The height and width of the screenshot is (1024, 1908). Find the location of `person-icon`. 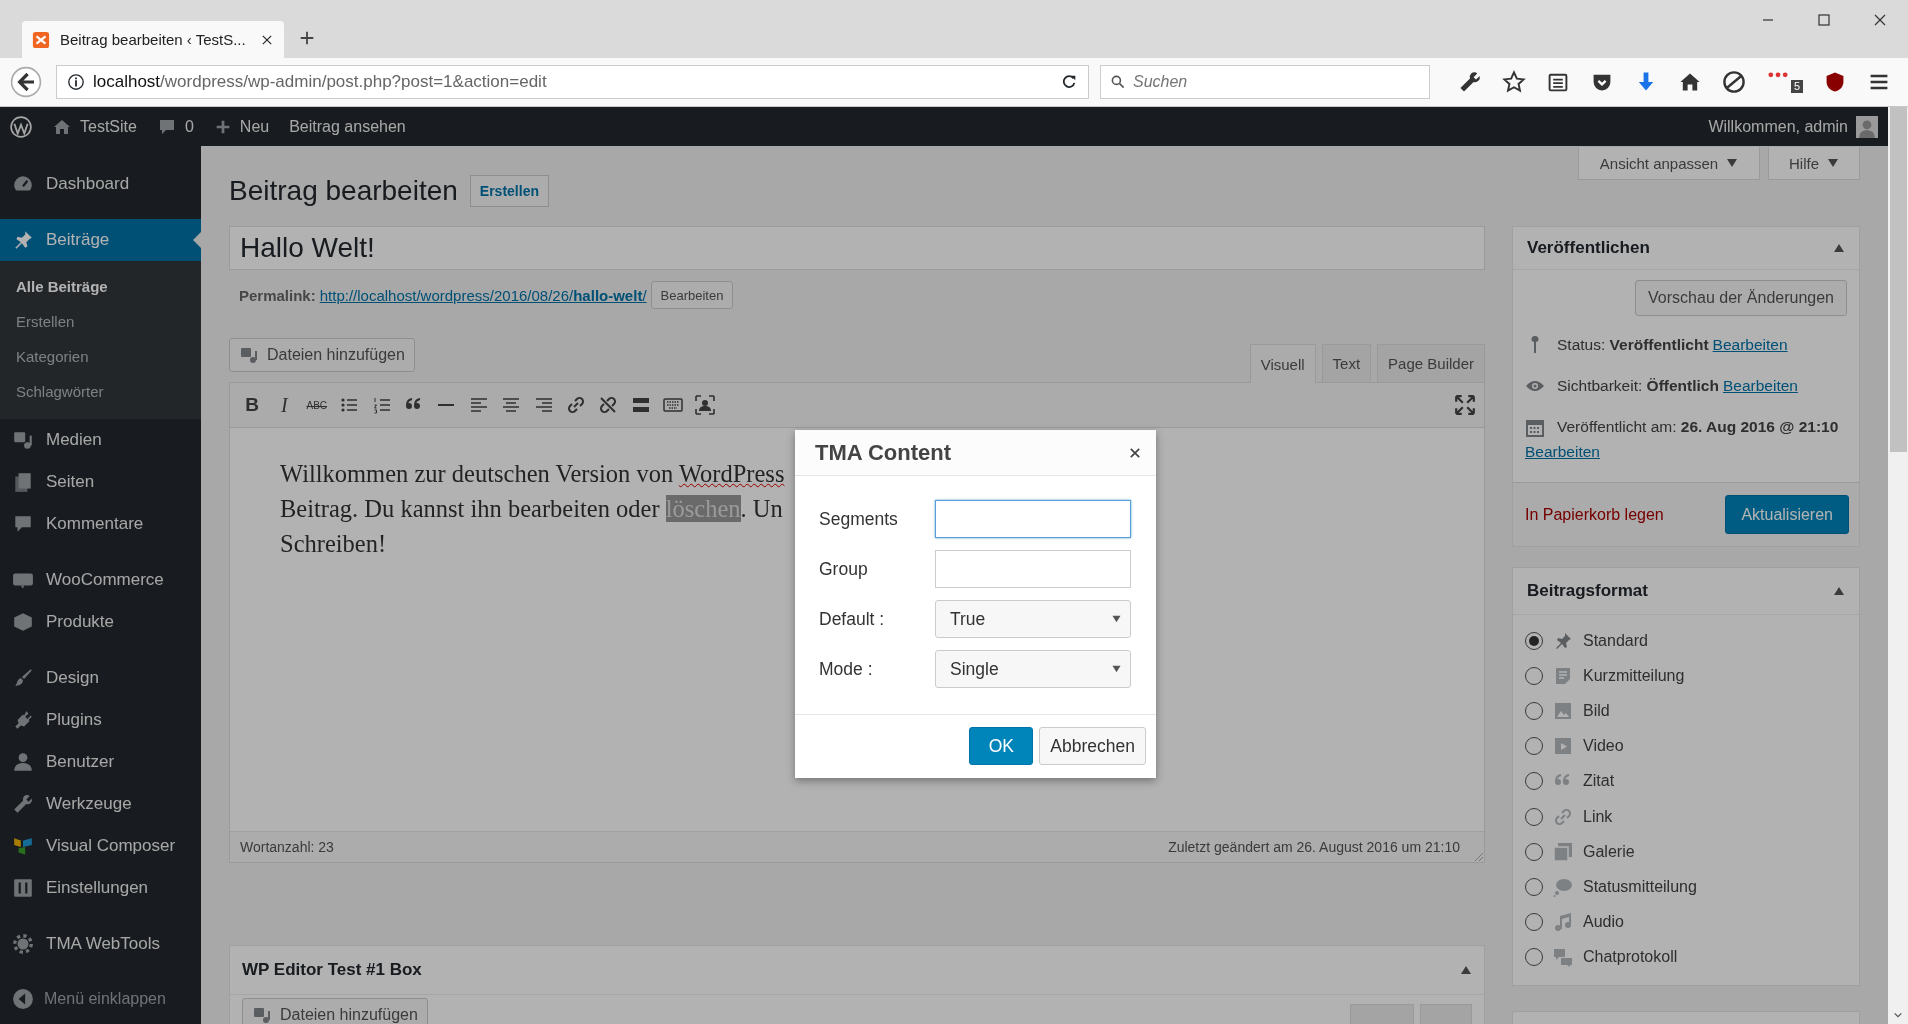

person-icon is located at coordinates (705, 405).